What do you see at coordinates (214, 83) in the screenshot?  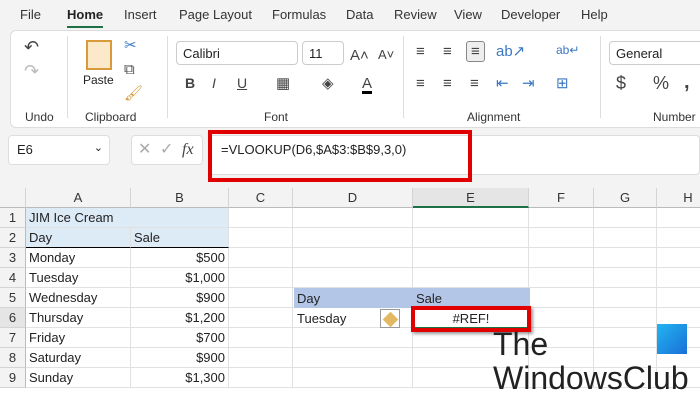 I see `italic-icon: I` at bounding box center [214, 83].